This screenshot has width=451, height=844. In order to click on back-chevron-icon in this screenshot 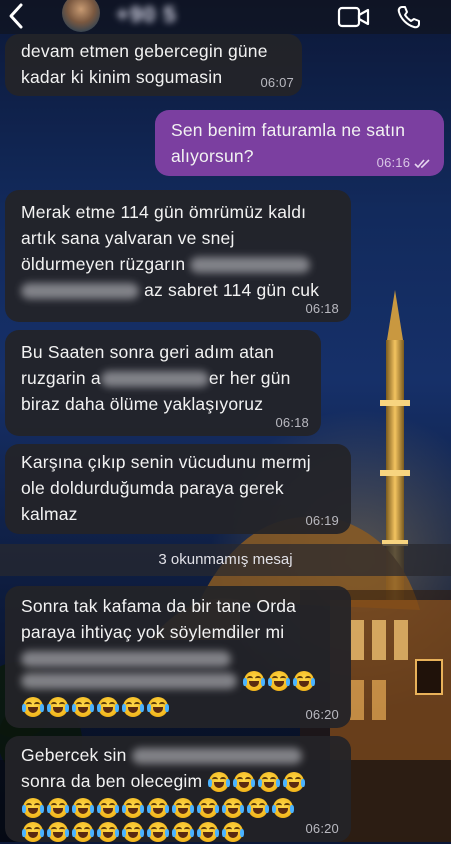, I will do `click(16, 16)`.